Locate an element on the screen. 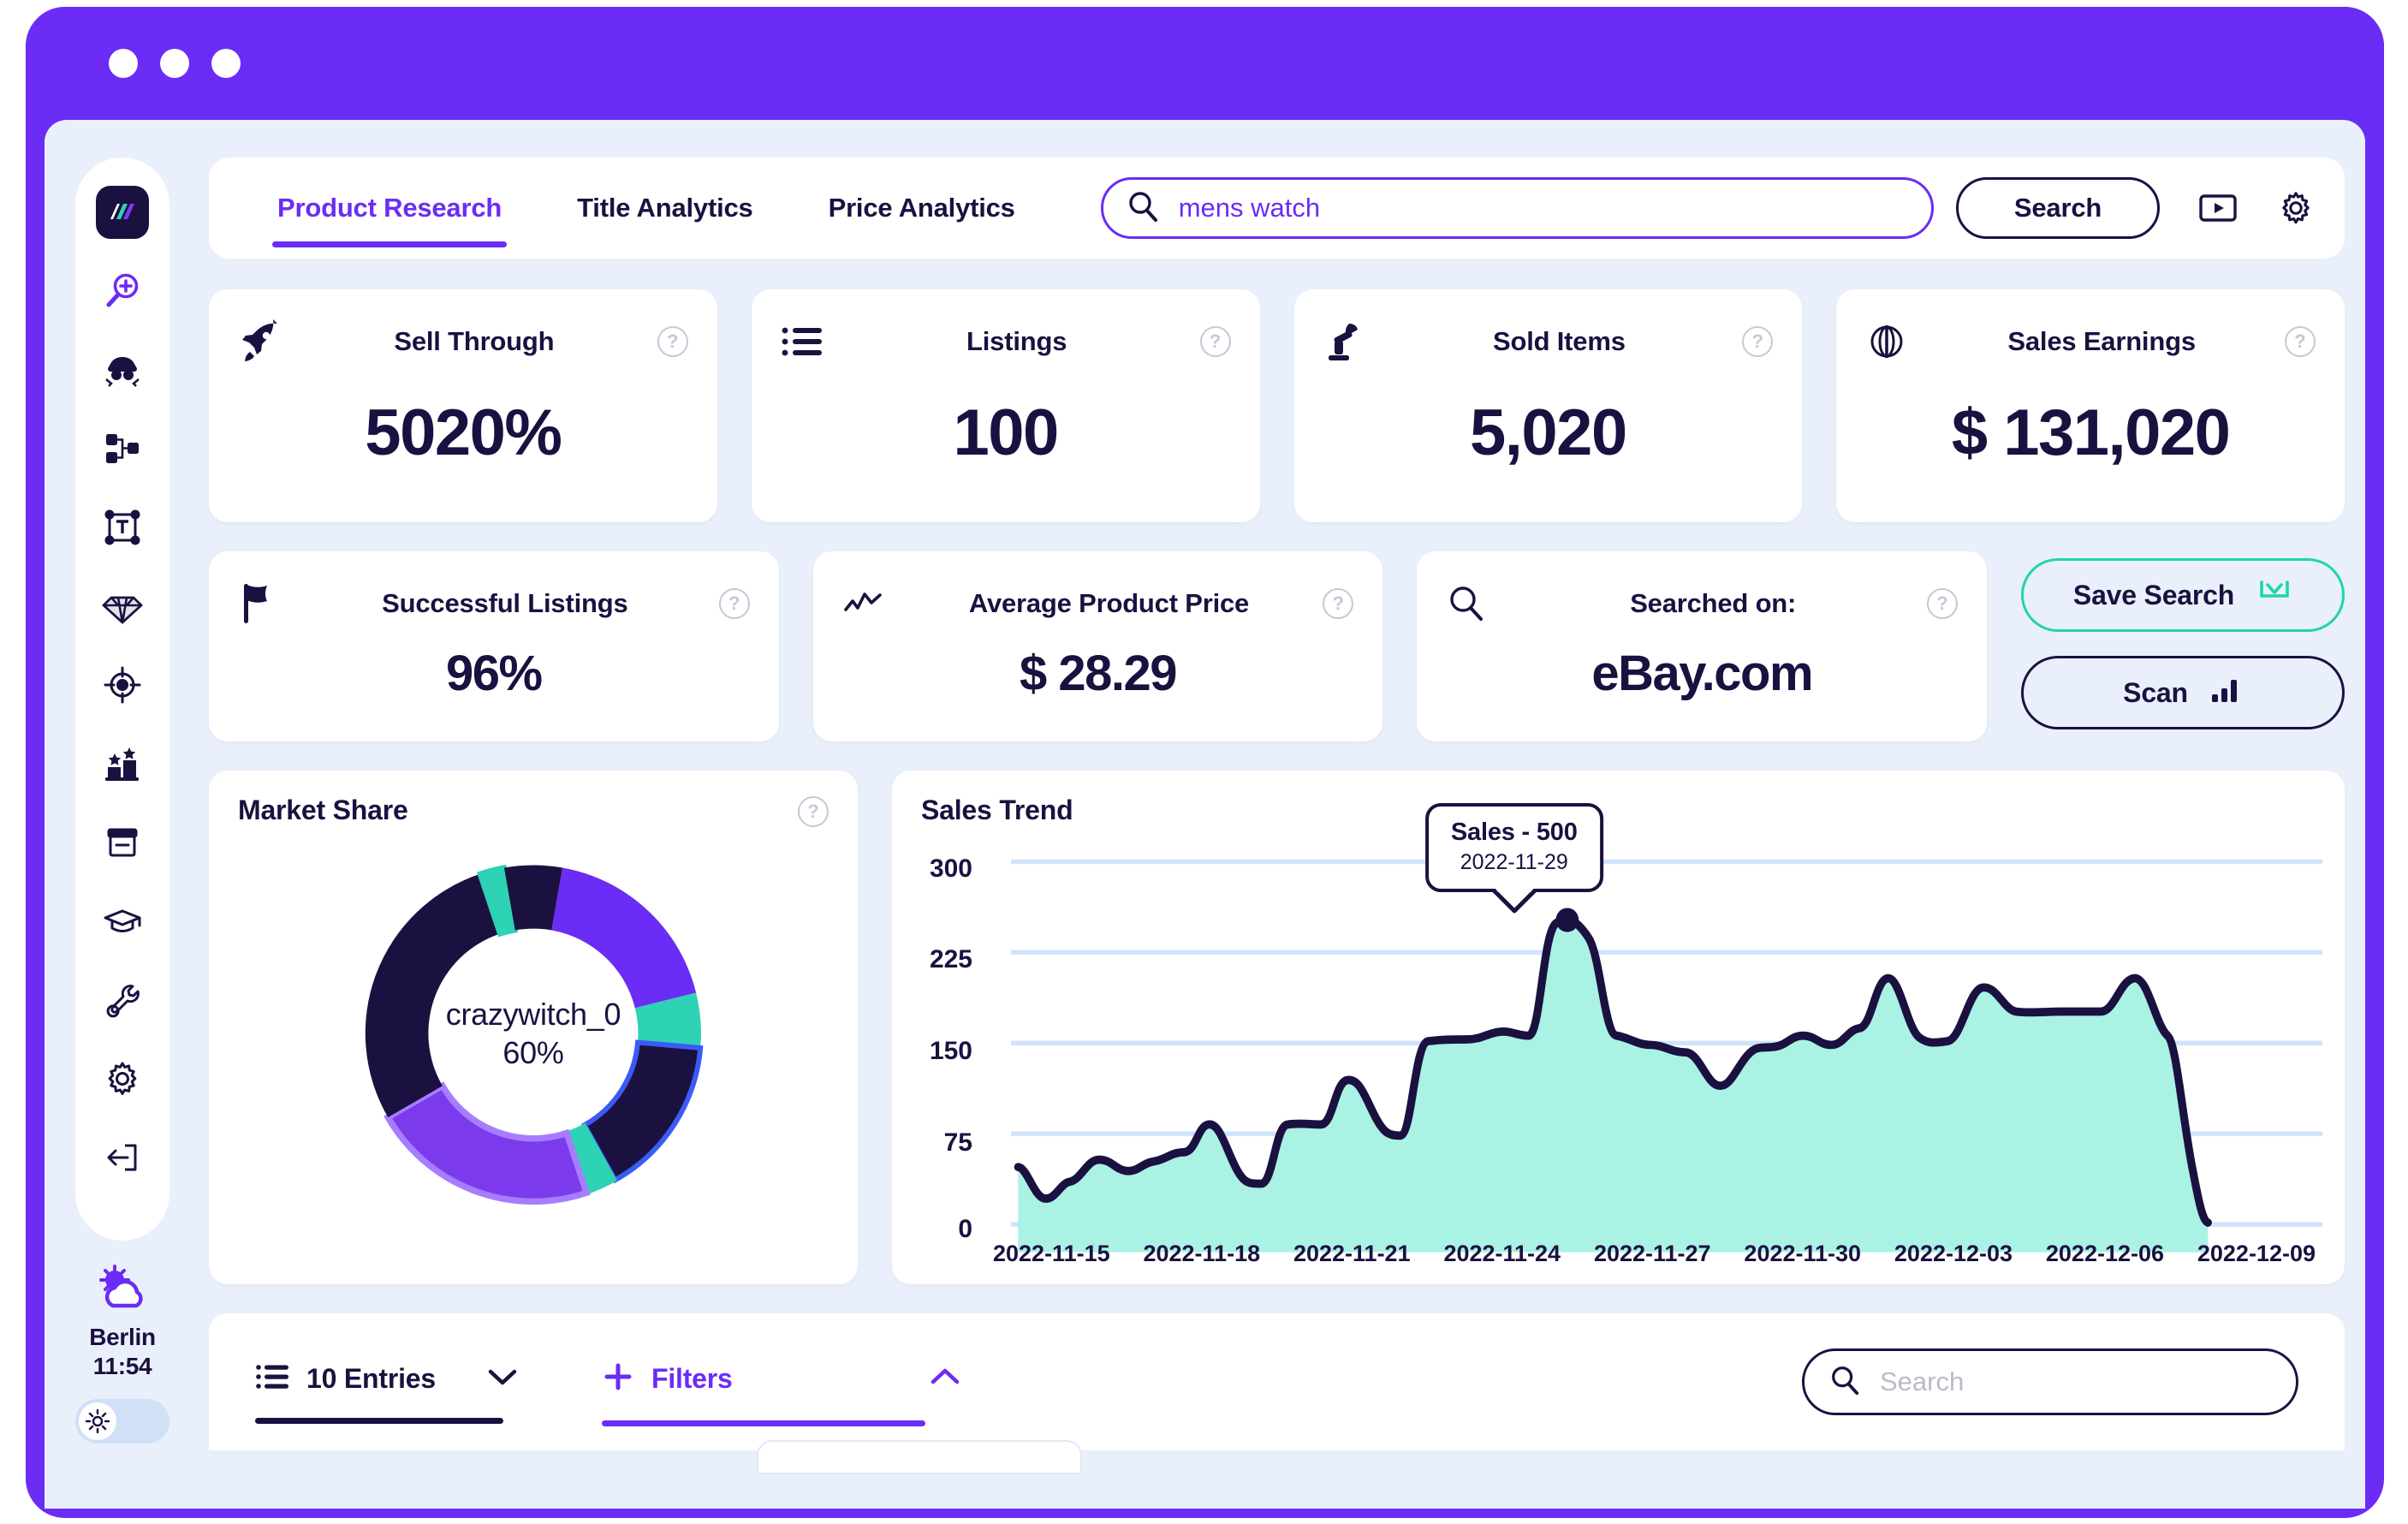 The width and height of the screenshot is (2408, 1524). kpi-card-listings: Listings ? 100 is located at coordinates (1005, 405).